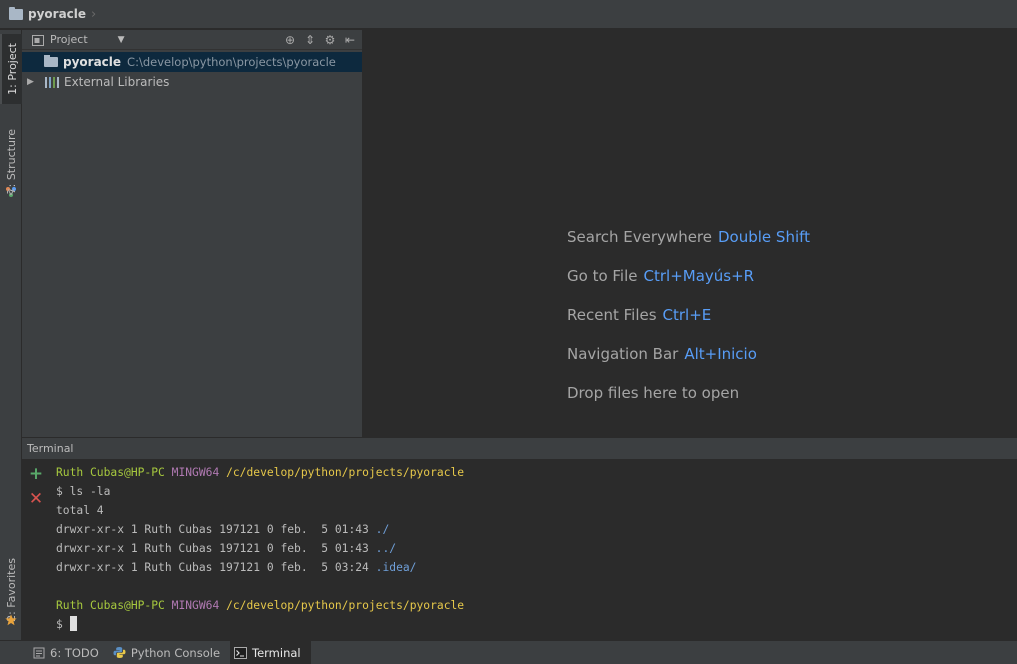  Describe the element at coordinates (290, 40) in the screenshot. I see `scroll-from-source-icon: ⊕` at that location.